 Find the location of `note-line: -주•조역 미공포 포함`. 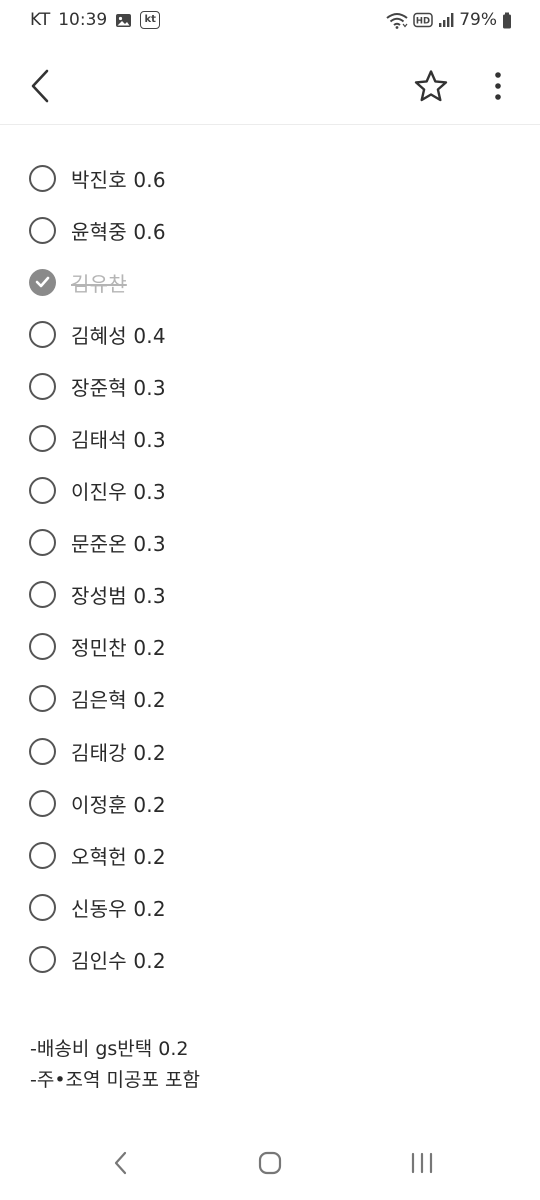

note-line: -주•조역 미공포 포함 is located at coordinates (115, 1080).